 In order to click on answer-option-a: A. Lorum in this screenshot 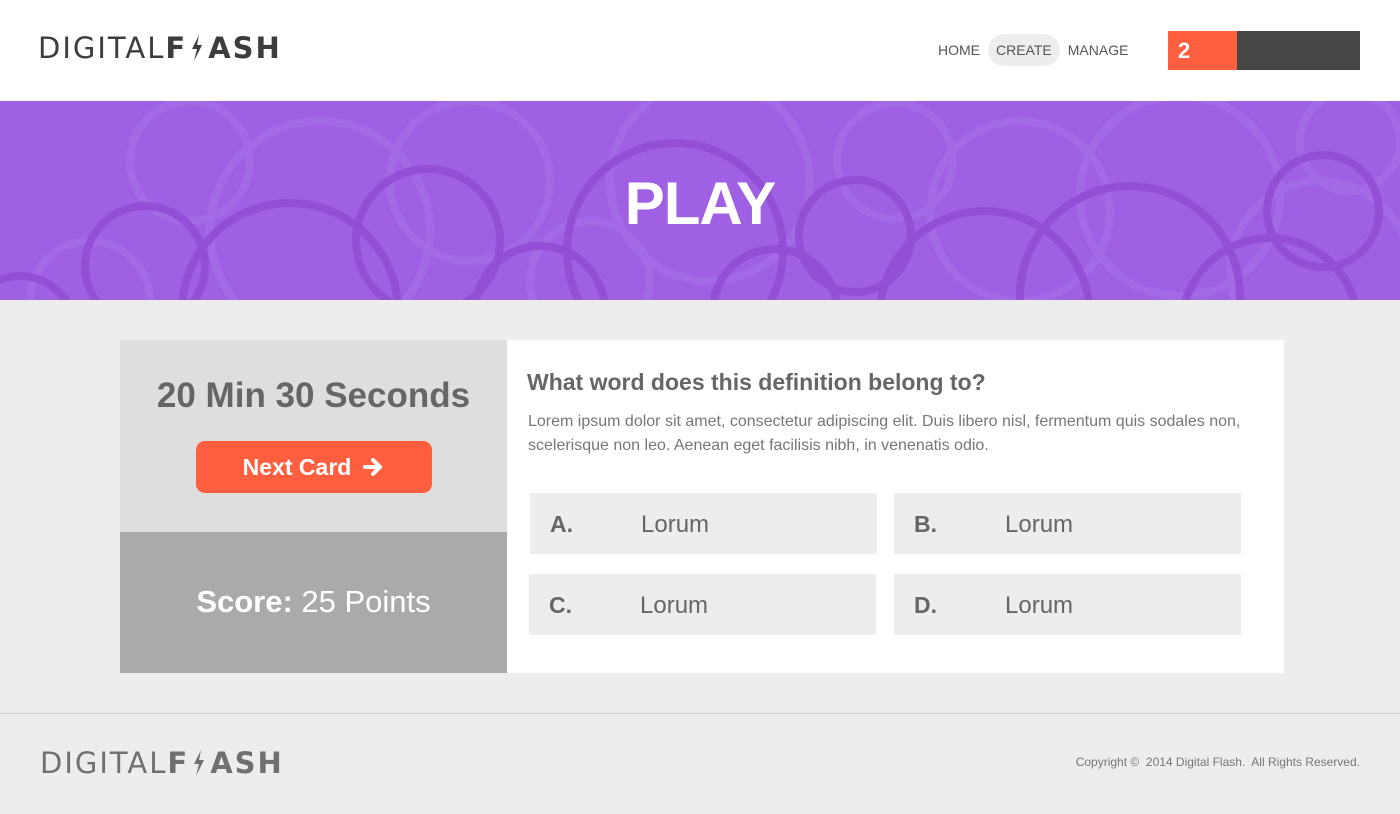, I will do `click(703, 523)`.